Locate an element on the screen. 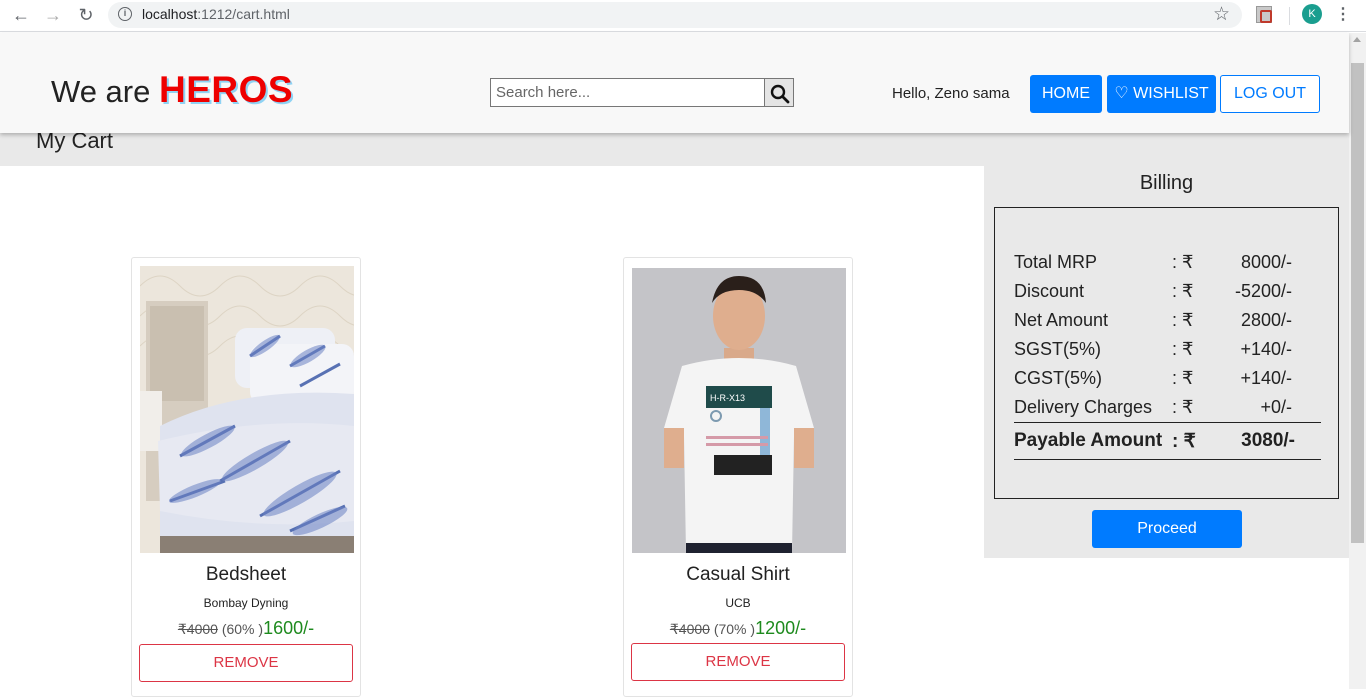 Image resolution: width=1366 pixels, height=697 pixels. forward-arrow-icon: → is located at coordinates (53, 15).